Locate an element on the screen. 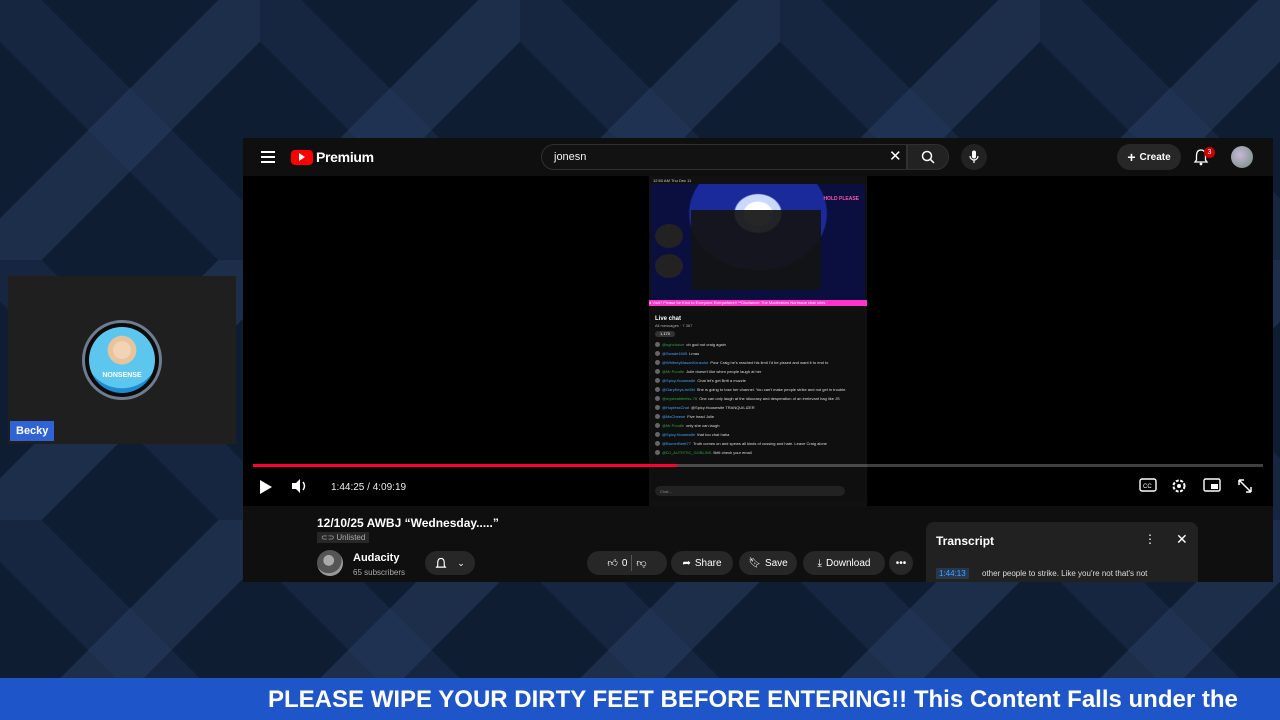  channel-name: Audacity is located at coordinates (376, 558).